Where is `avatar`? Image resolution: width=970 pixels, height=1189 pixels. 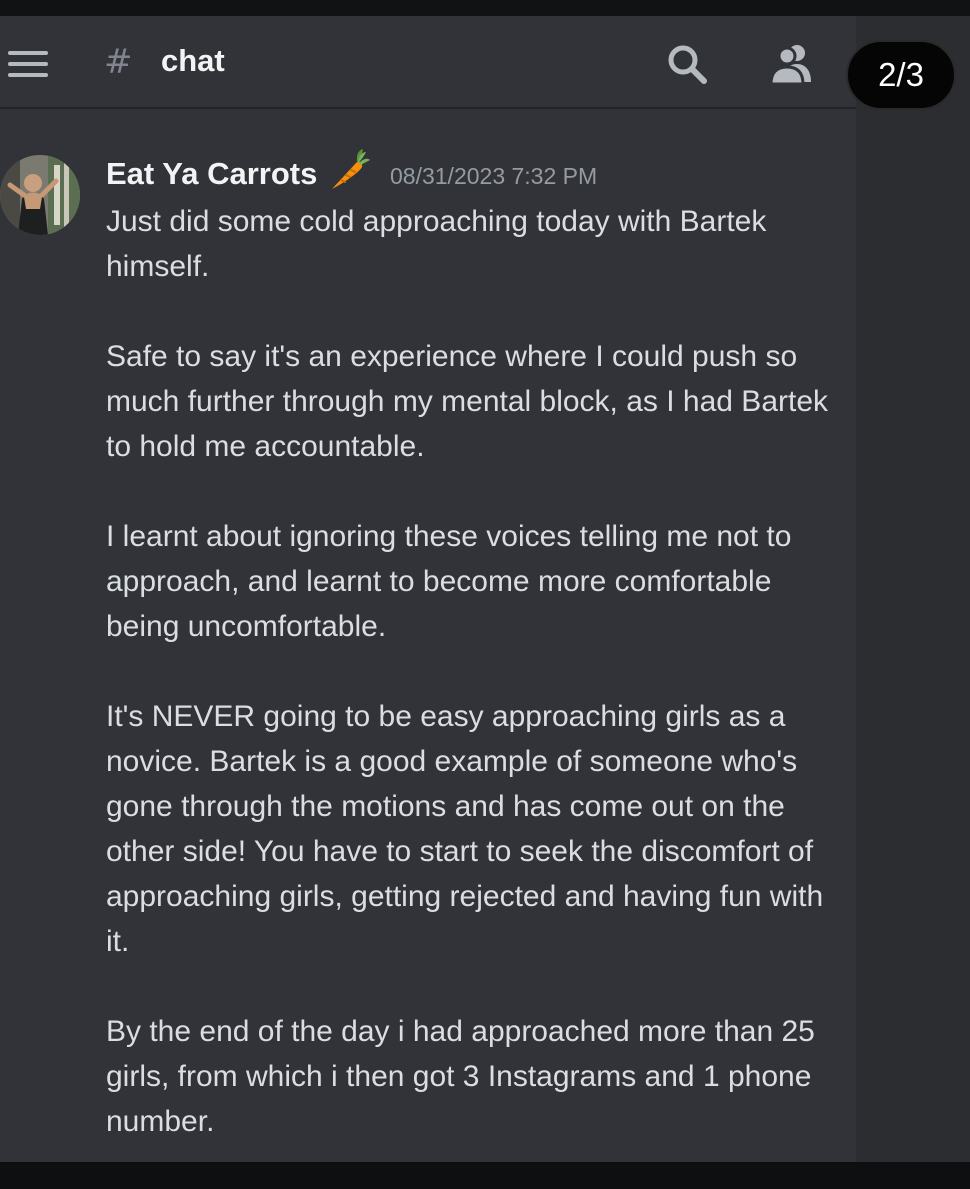
avatar is located at coordinates (40, 195).